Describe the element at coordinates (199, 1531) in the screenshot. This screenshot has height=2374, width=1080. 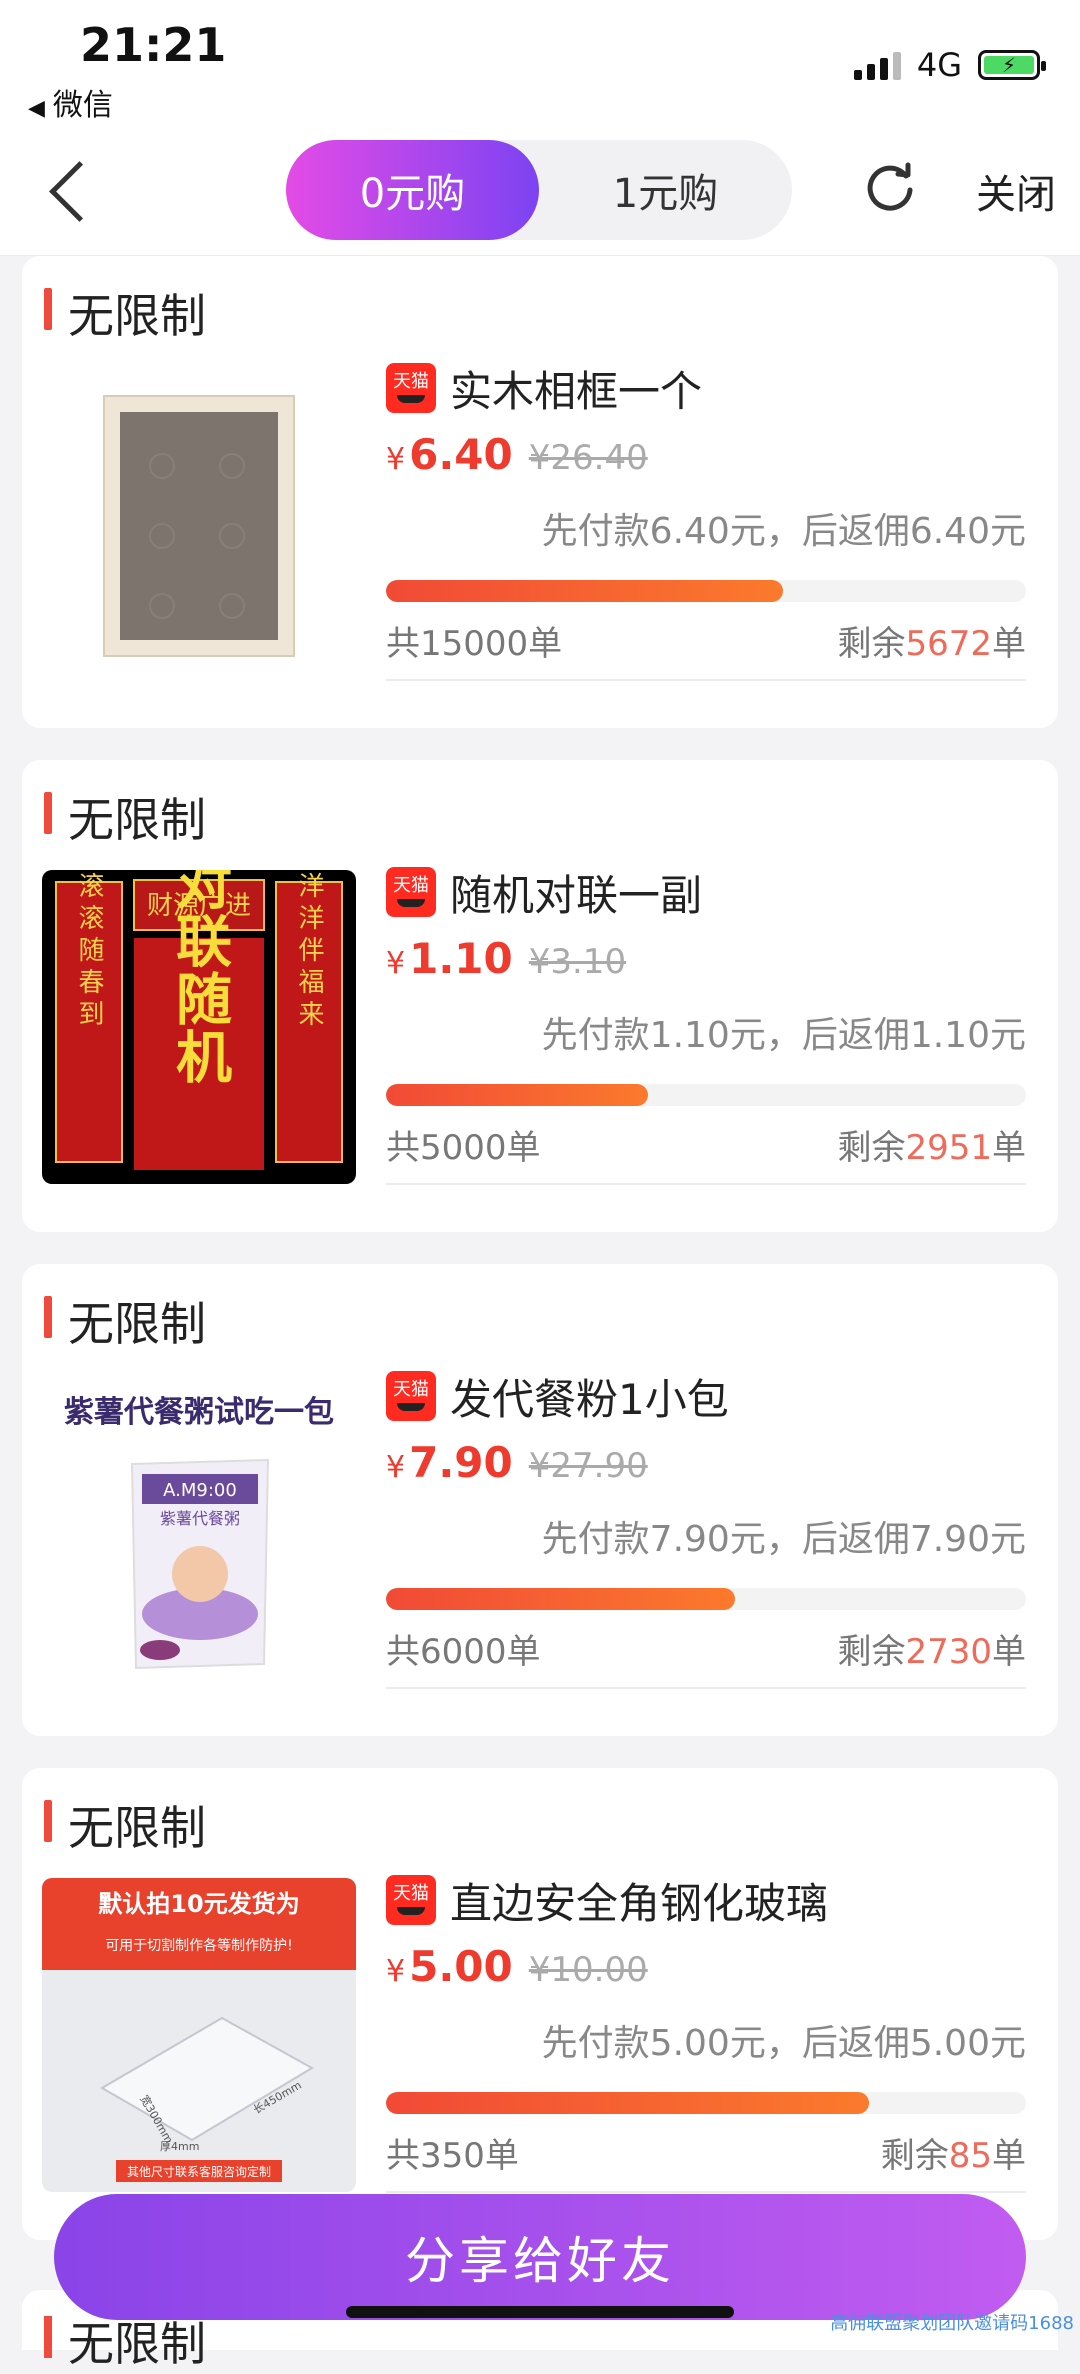
I see `product-image: 紫薯代餐粥试吃一包 A.M9:00 紫薯代餐粥` at that location.